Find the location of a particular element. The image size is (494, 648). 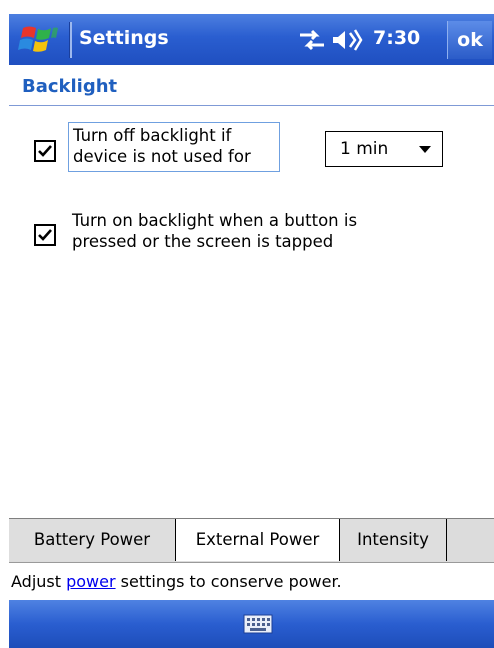

page-title: Backlight is located at coordinates (70, 86).